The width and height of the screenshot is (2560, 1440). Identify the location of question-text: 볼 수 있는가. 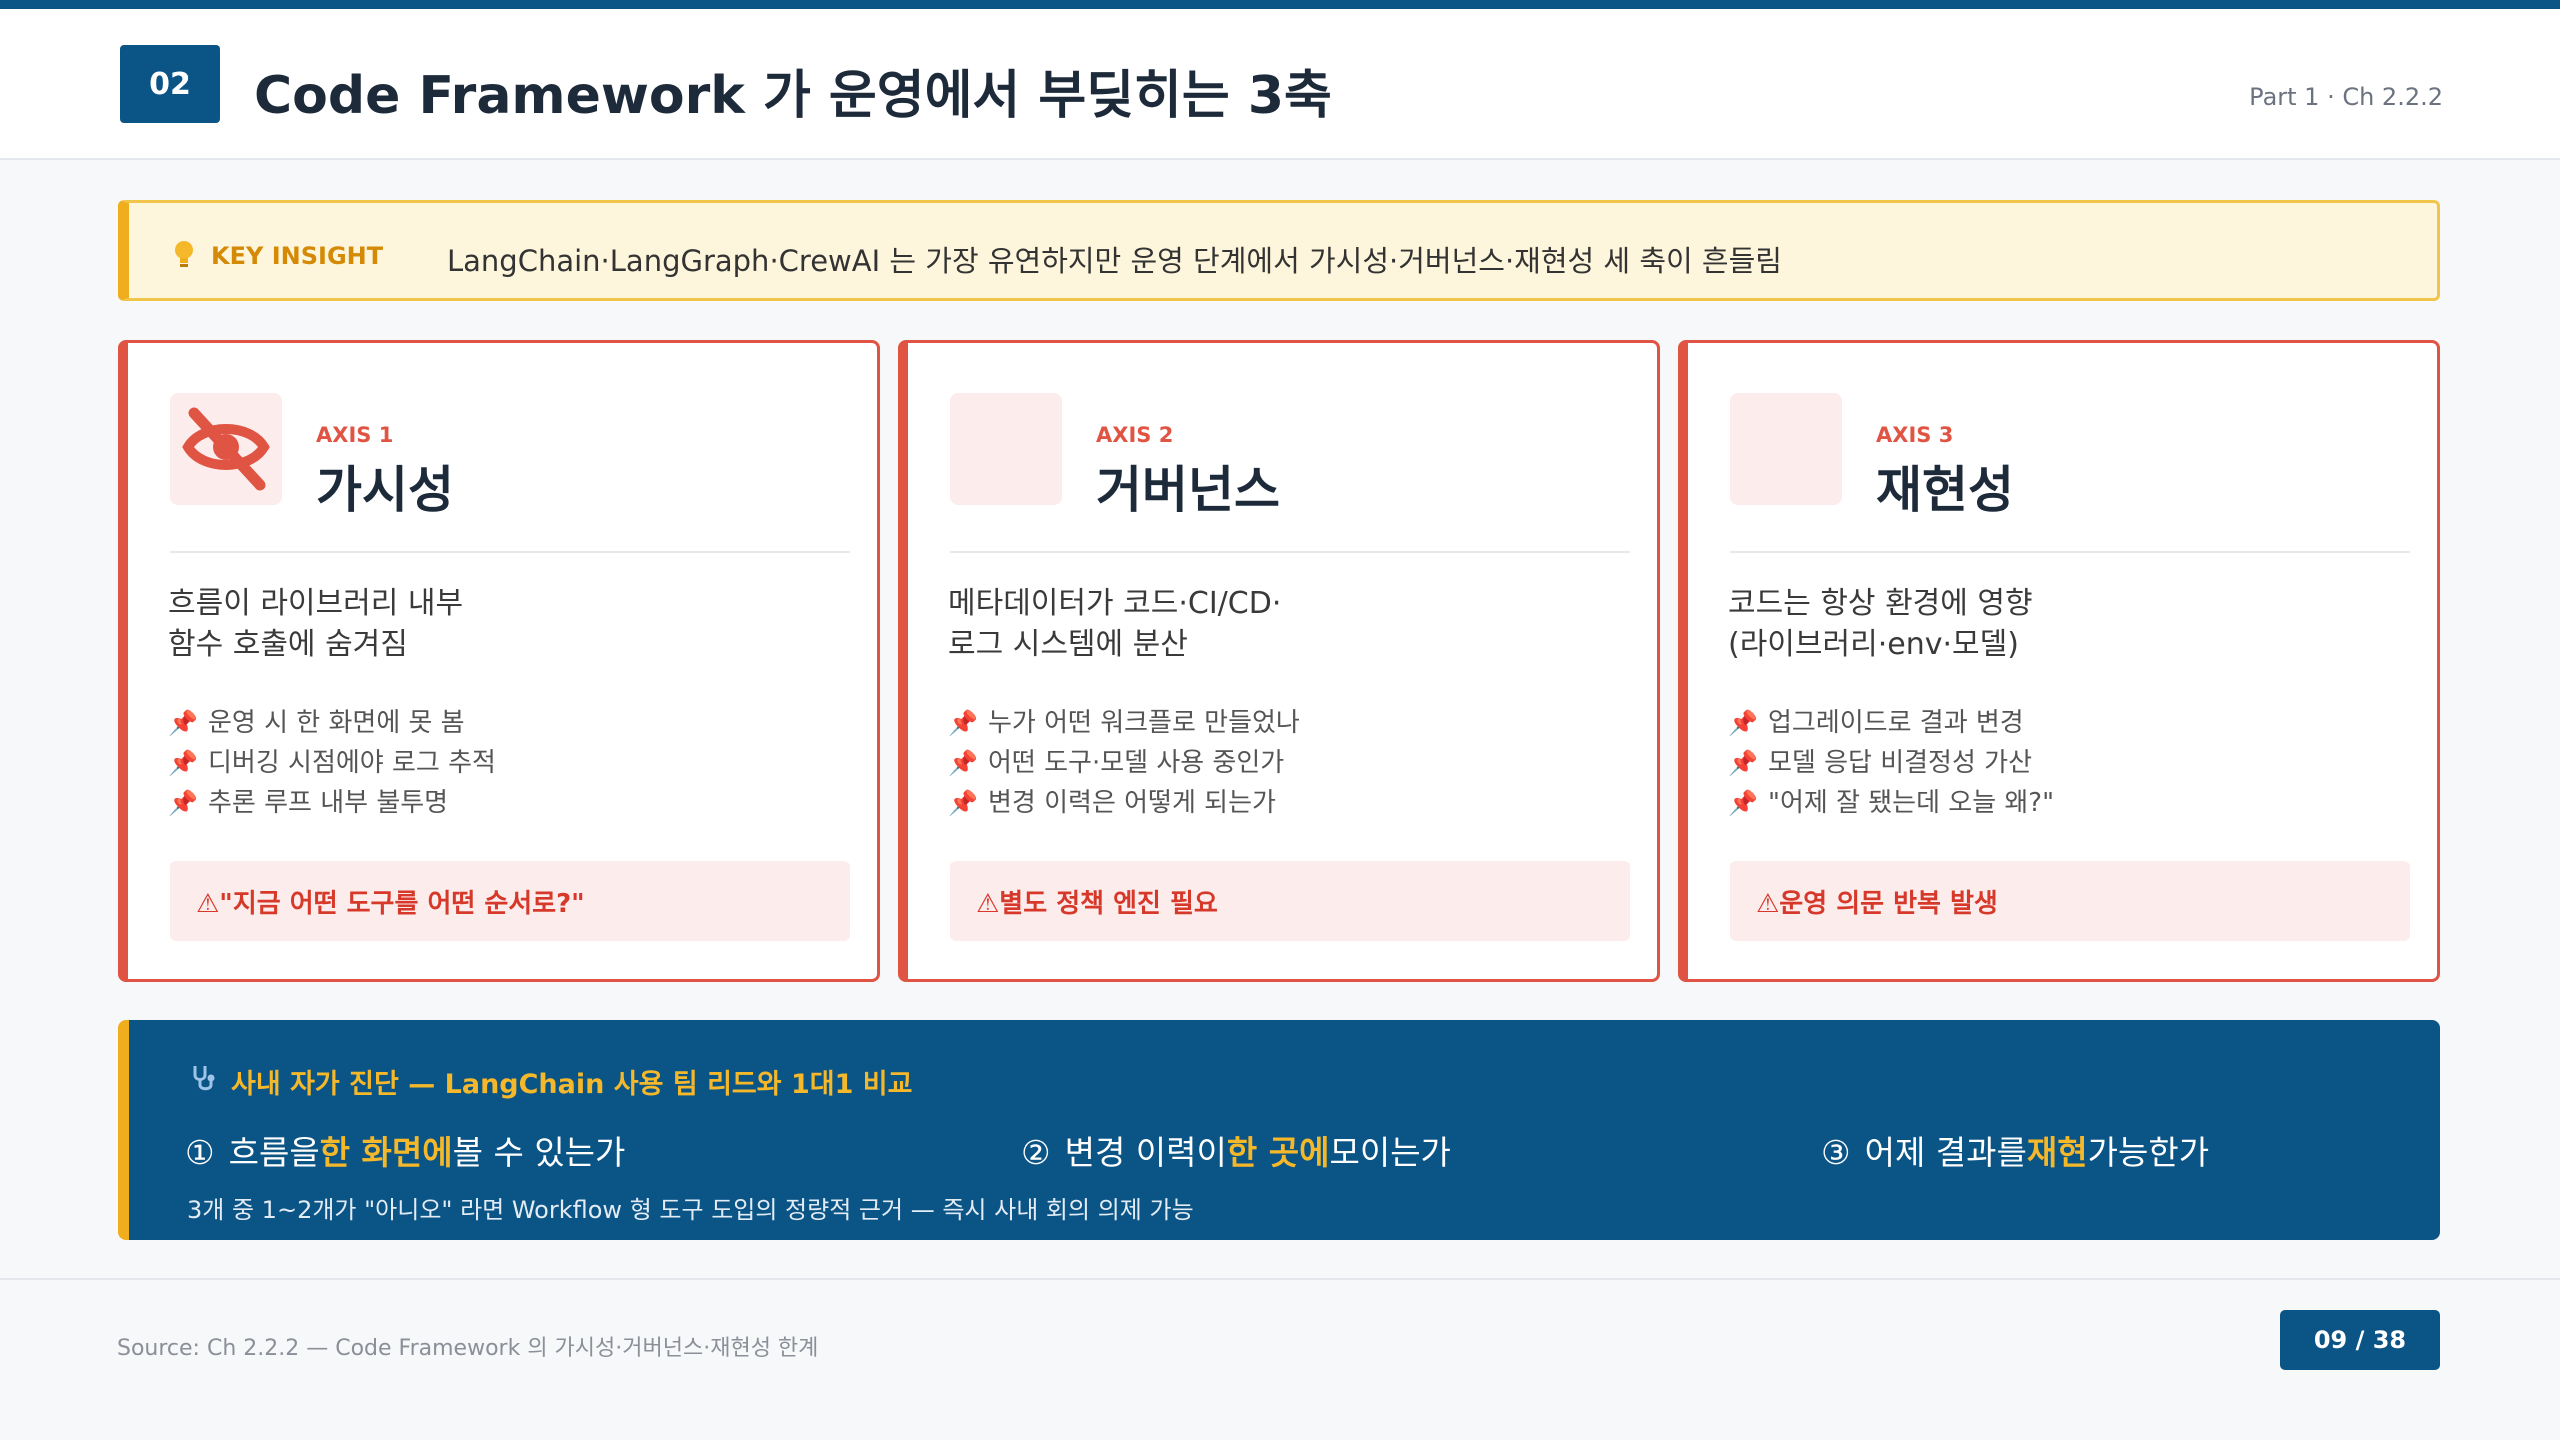
(539, 1152).